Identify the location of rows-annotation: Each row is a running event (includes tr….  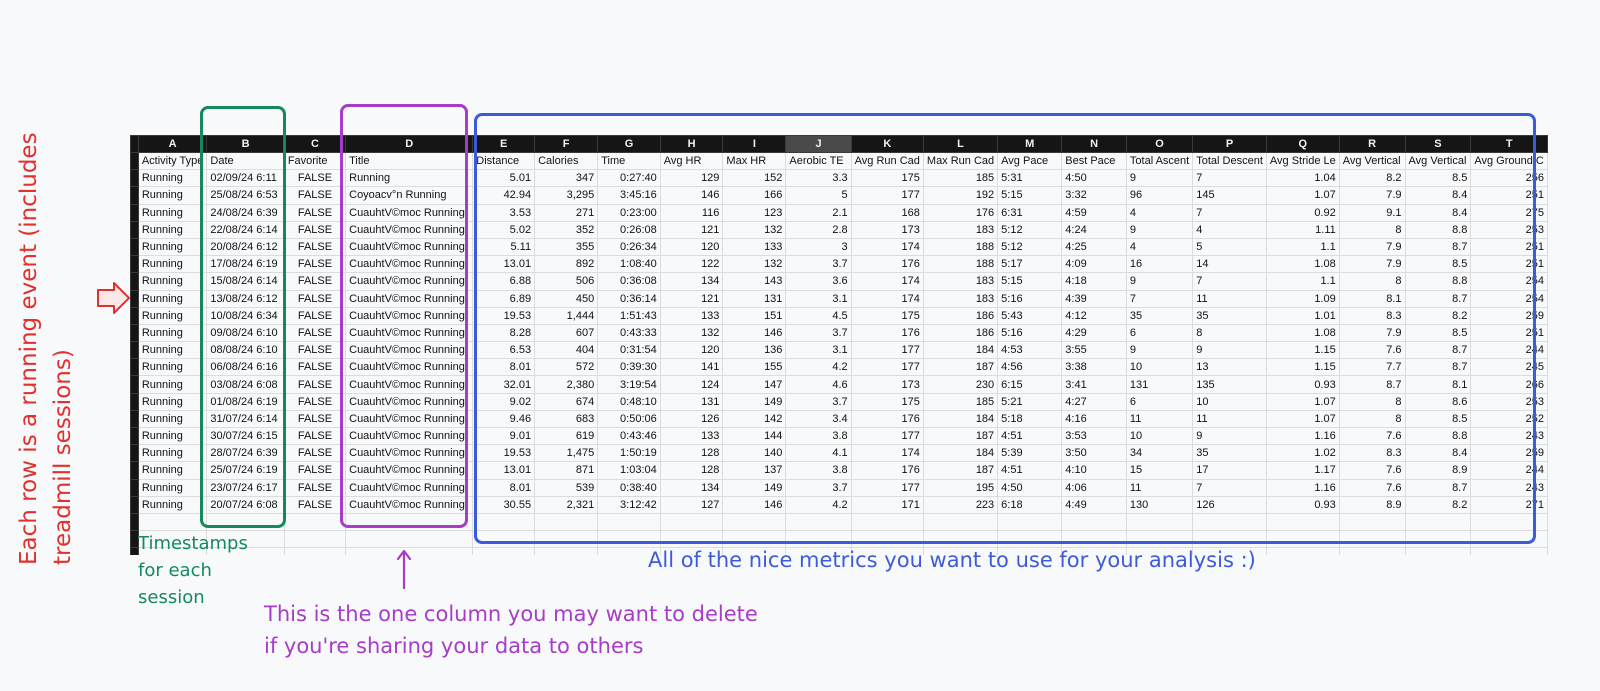
(46, 348).